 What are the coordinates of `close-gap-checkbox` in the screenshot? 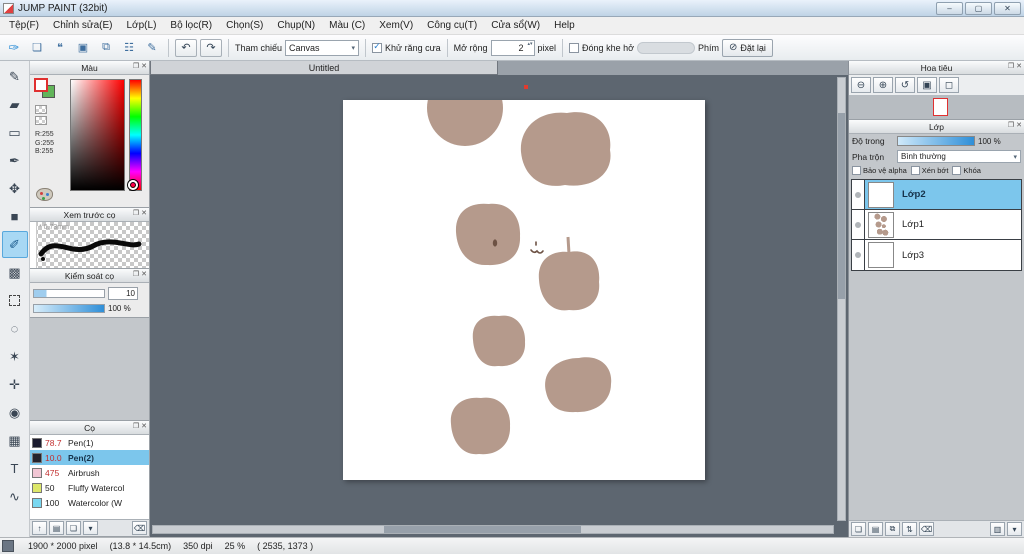 It's located at (574, 47).